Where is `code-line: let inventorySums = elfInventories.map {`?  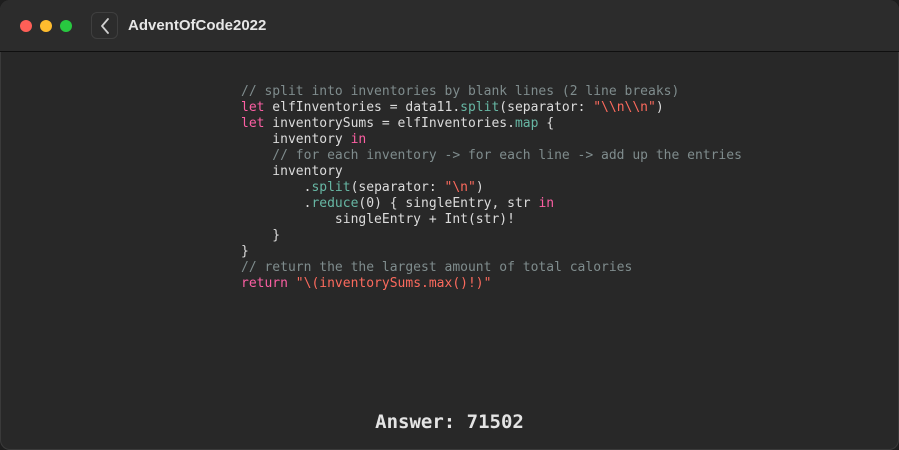 code-line: let inventorySums = elfInventories.map { is located at coordinates (491, 124).